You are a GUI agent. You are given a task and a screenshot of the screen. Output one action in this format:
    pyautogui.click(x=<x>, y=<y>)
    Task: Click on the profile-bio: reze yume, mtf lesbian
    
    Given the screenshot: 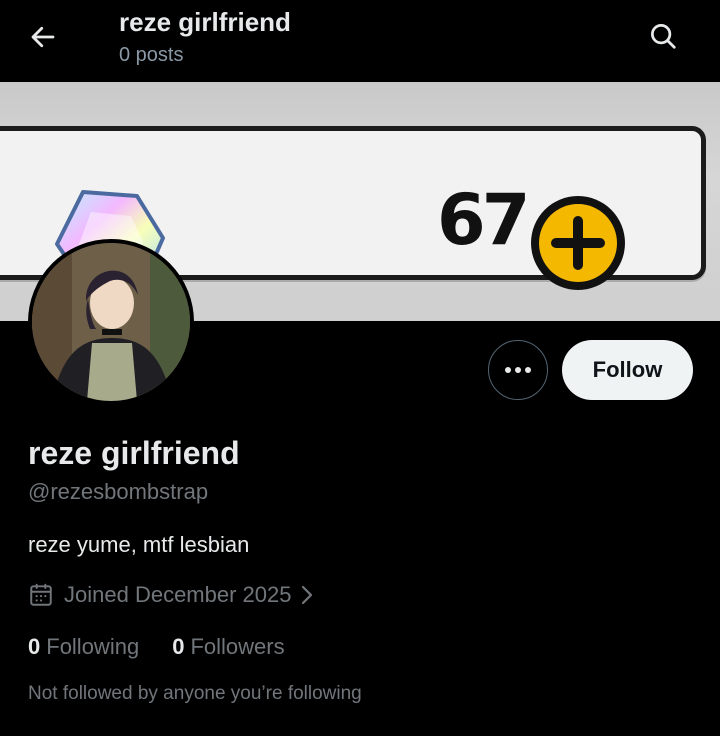 What is the action you would take?
    pyautogui.click(x=139, y=544)
    